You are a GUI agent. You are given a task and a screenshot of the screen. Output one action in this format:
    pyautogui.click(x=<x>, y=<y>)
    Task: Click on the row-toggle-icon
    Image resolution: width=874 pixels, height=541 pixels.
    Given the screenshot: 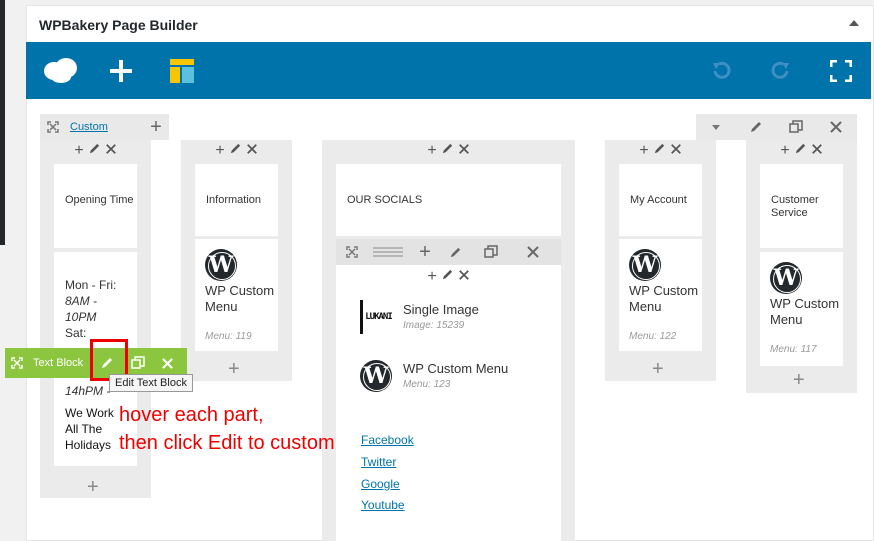 What is the action you would take?
    pyautogui.click(x=716, y=127)
    